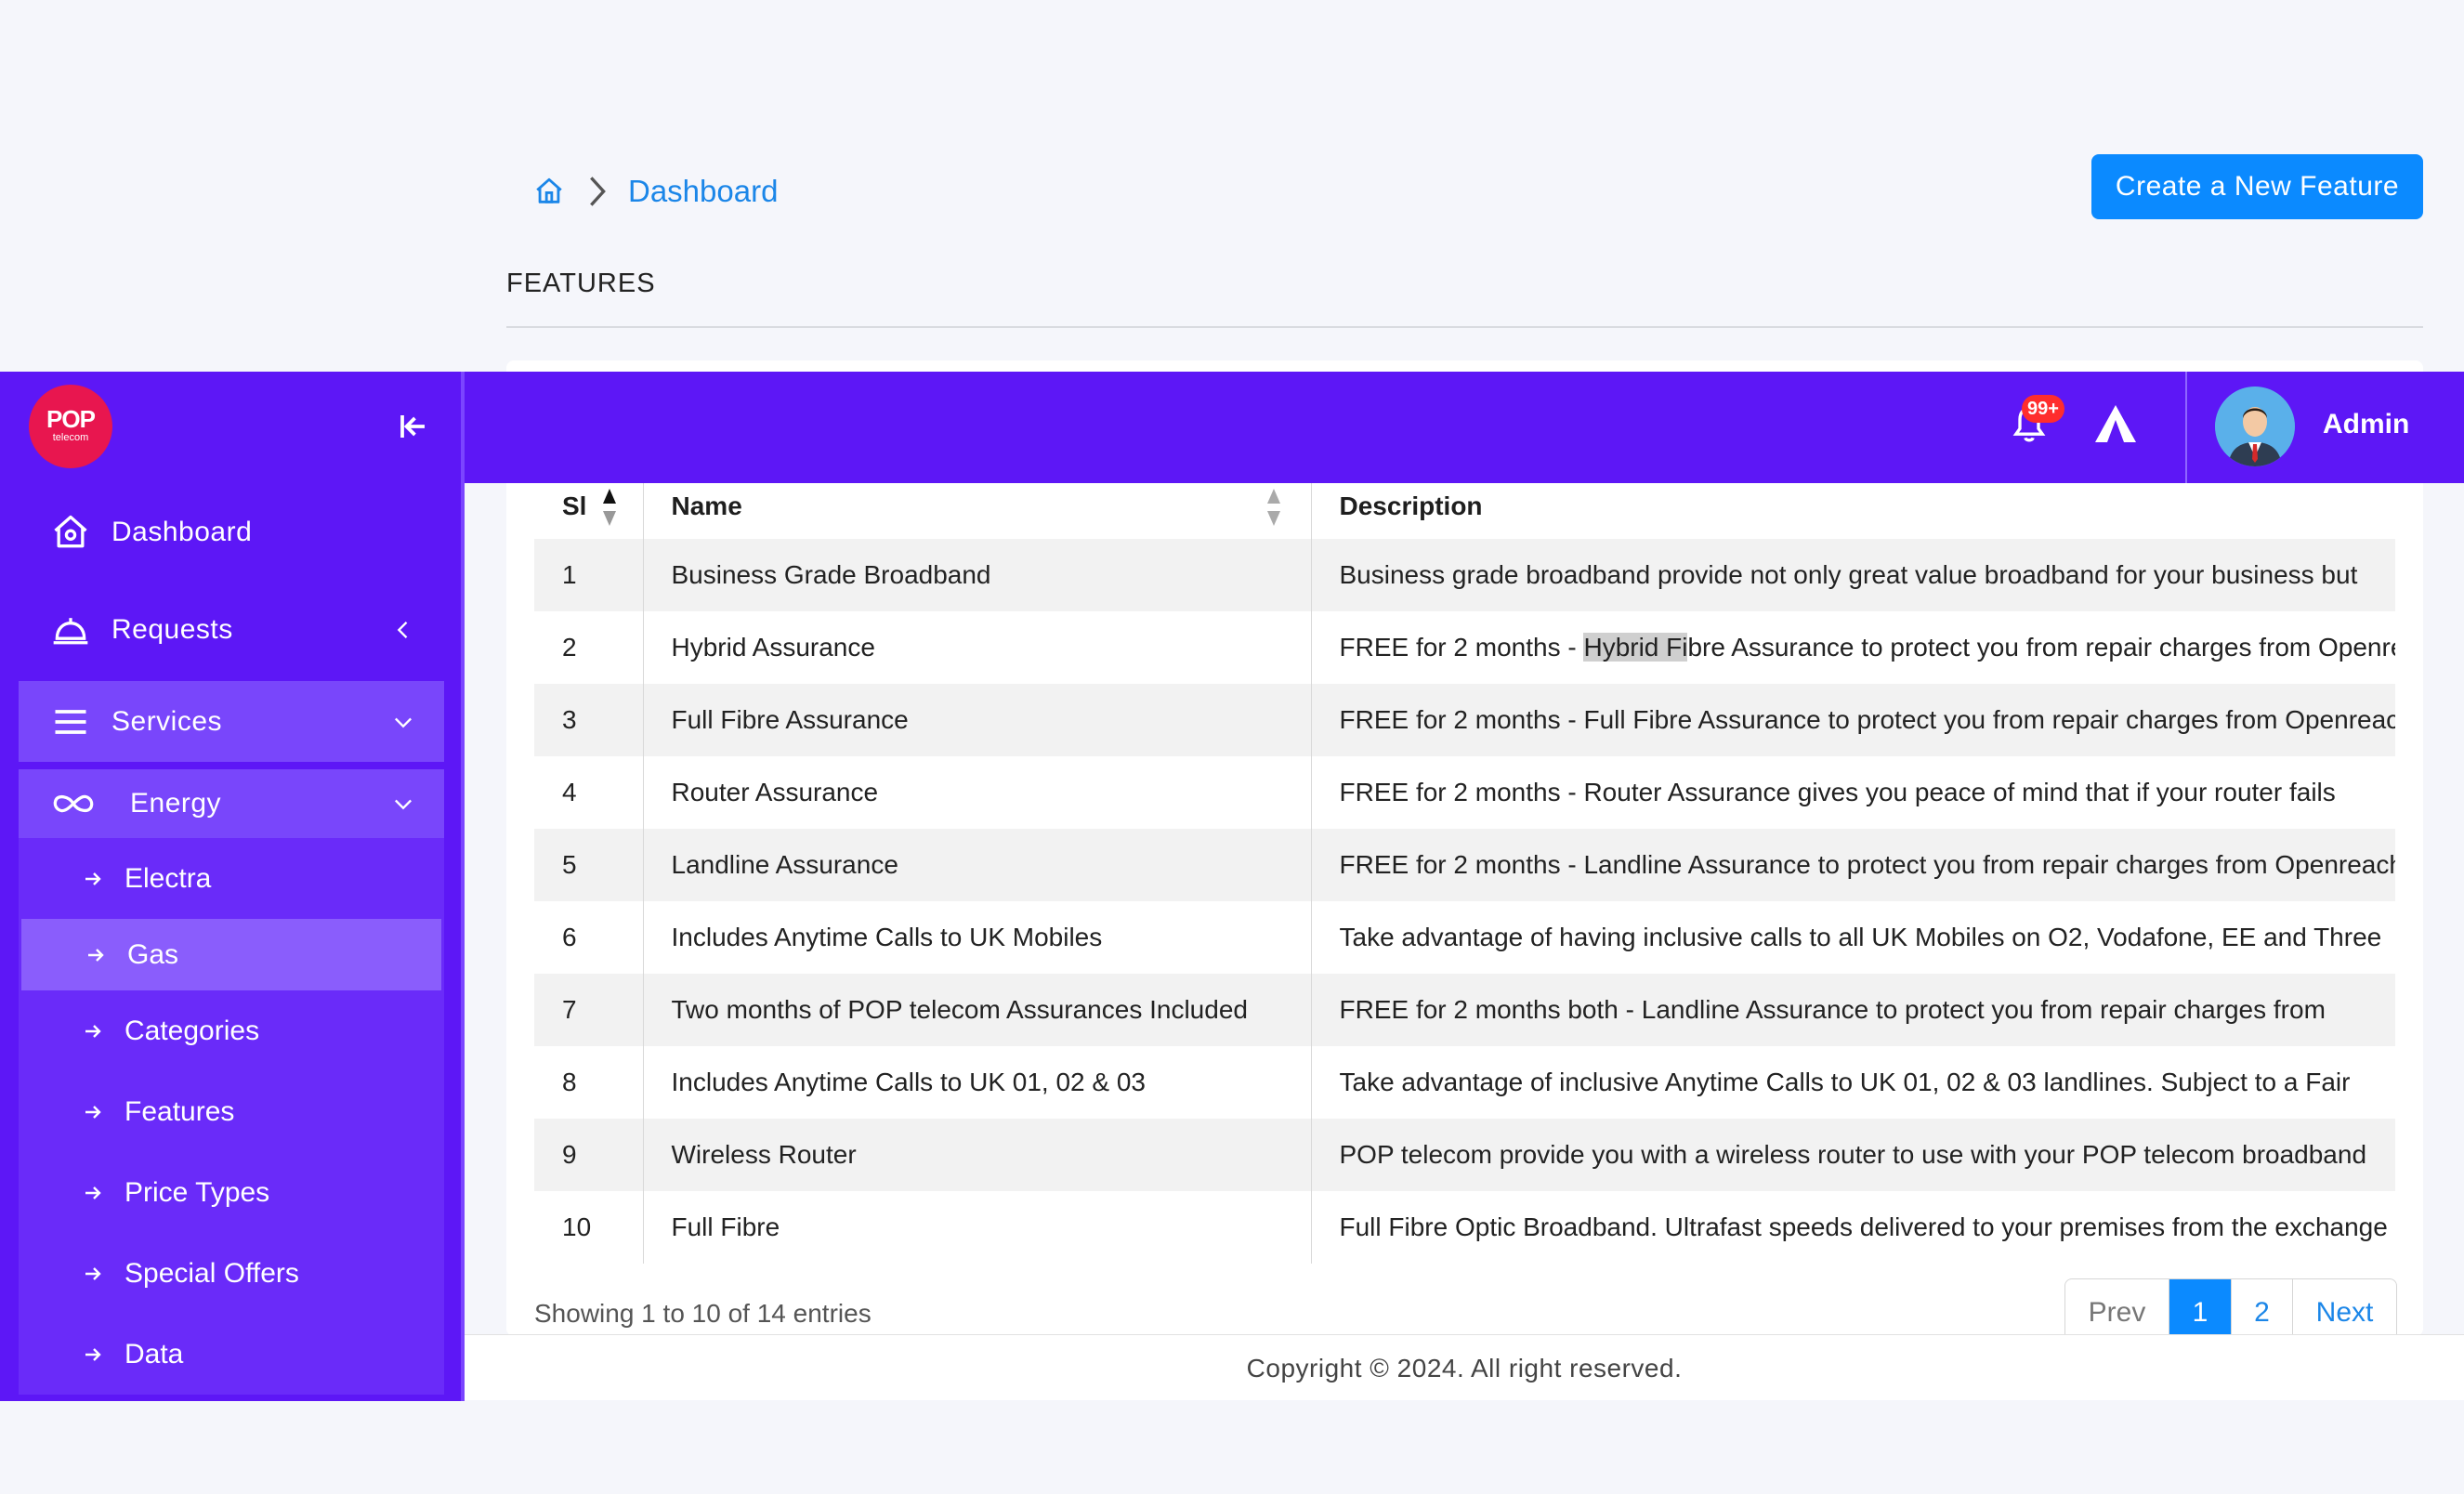 This screenshot has width=2464, height=1494. What do you see at coordinates (1232, 427) in the screenshot?
I see `top-header: POP telecom 99+ Admin` at bounding box center [1232, 427].